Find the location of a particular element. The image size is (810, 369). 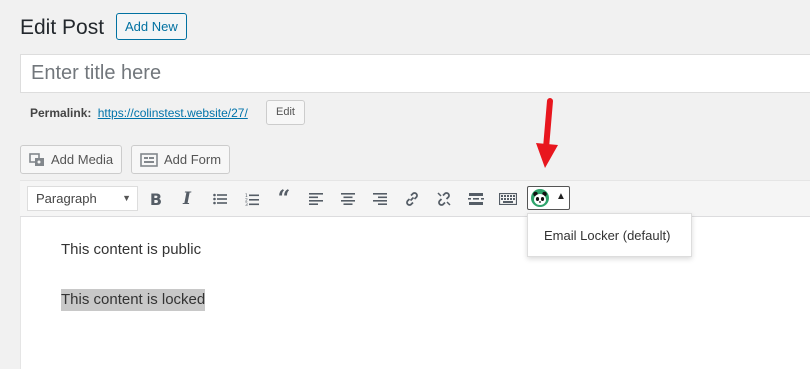

content-locker-button: ▲ is located at coordinates (548, 198).